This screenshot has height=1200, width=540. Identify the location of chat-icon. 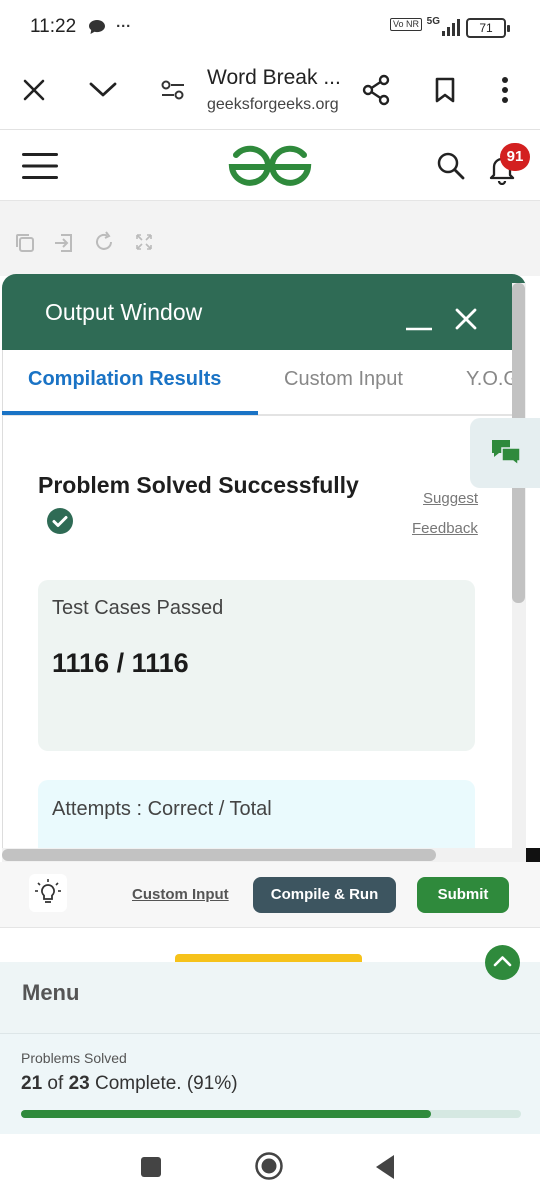
(506, 453).